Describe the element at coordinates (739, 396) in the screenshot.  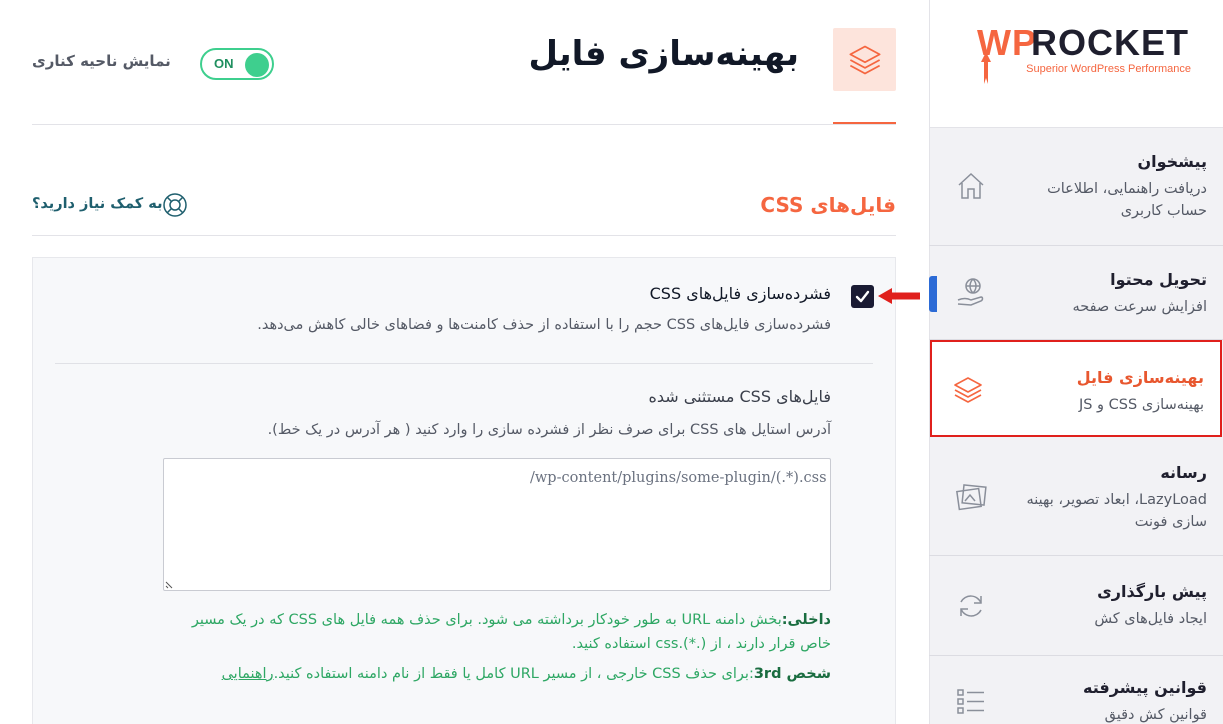
I see `excluded-css-title: فایل‌های CSS مستثنی شده` at that location.